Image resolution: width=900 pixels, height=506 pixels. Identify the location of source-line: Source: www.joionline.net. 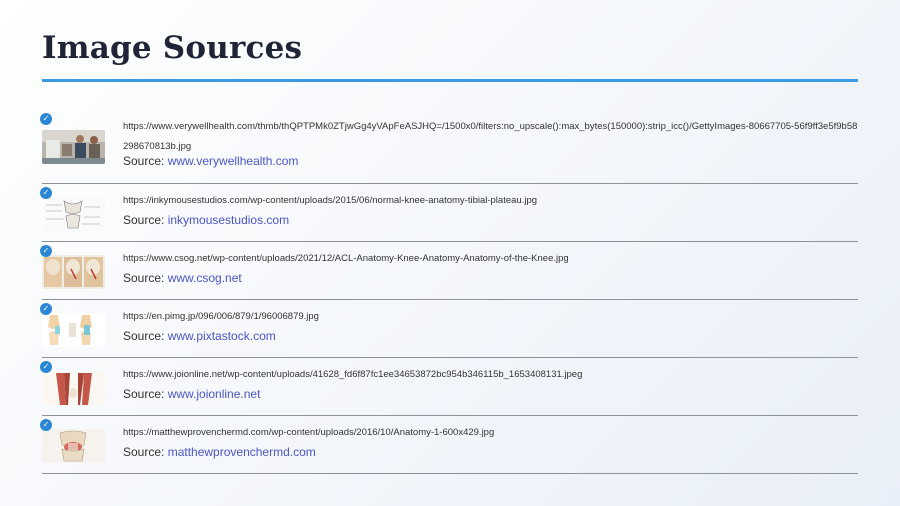
(191, 394).